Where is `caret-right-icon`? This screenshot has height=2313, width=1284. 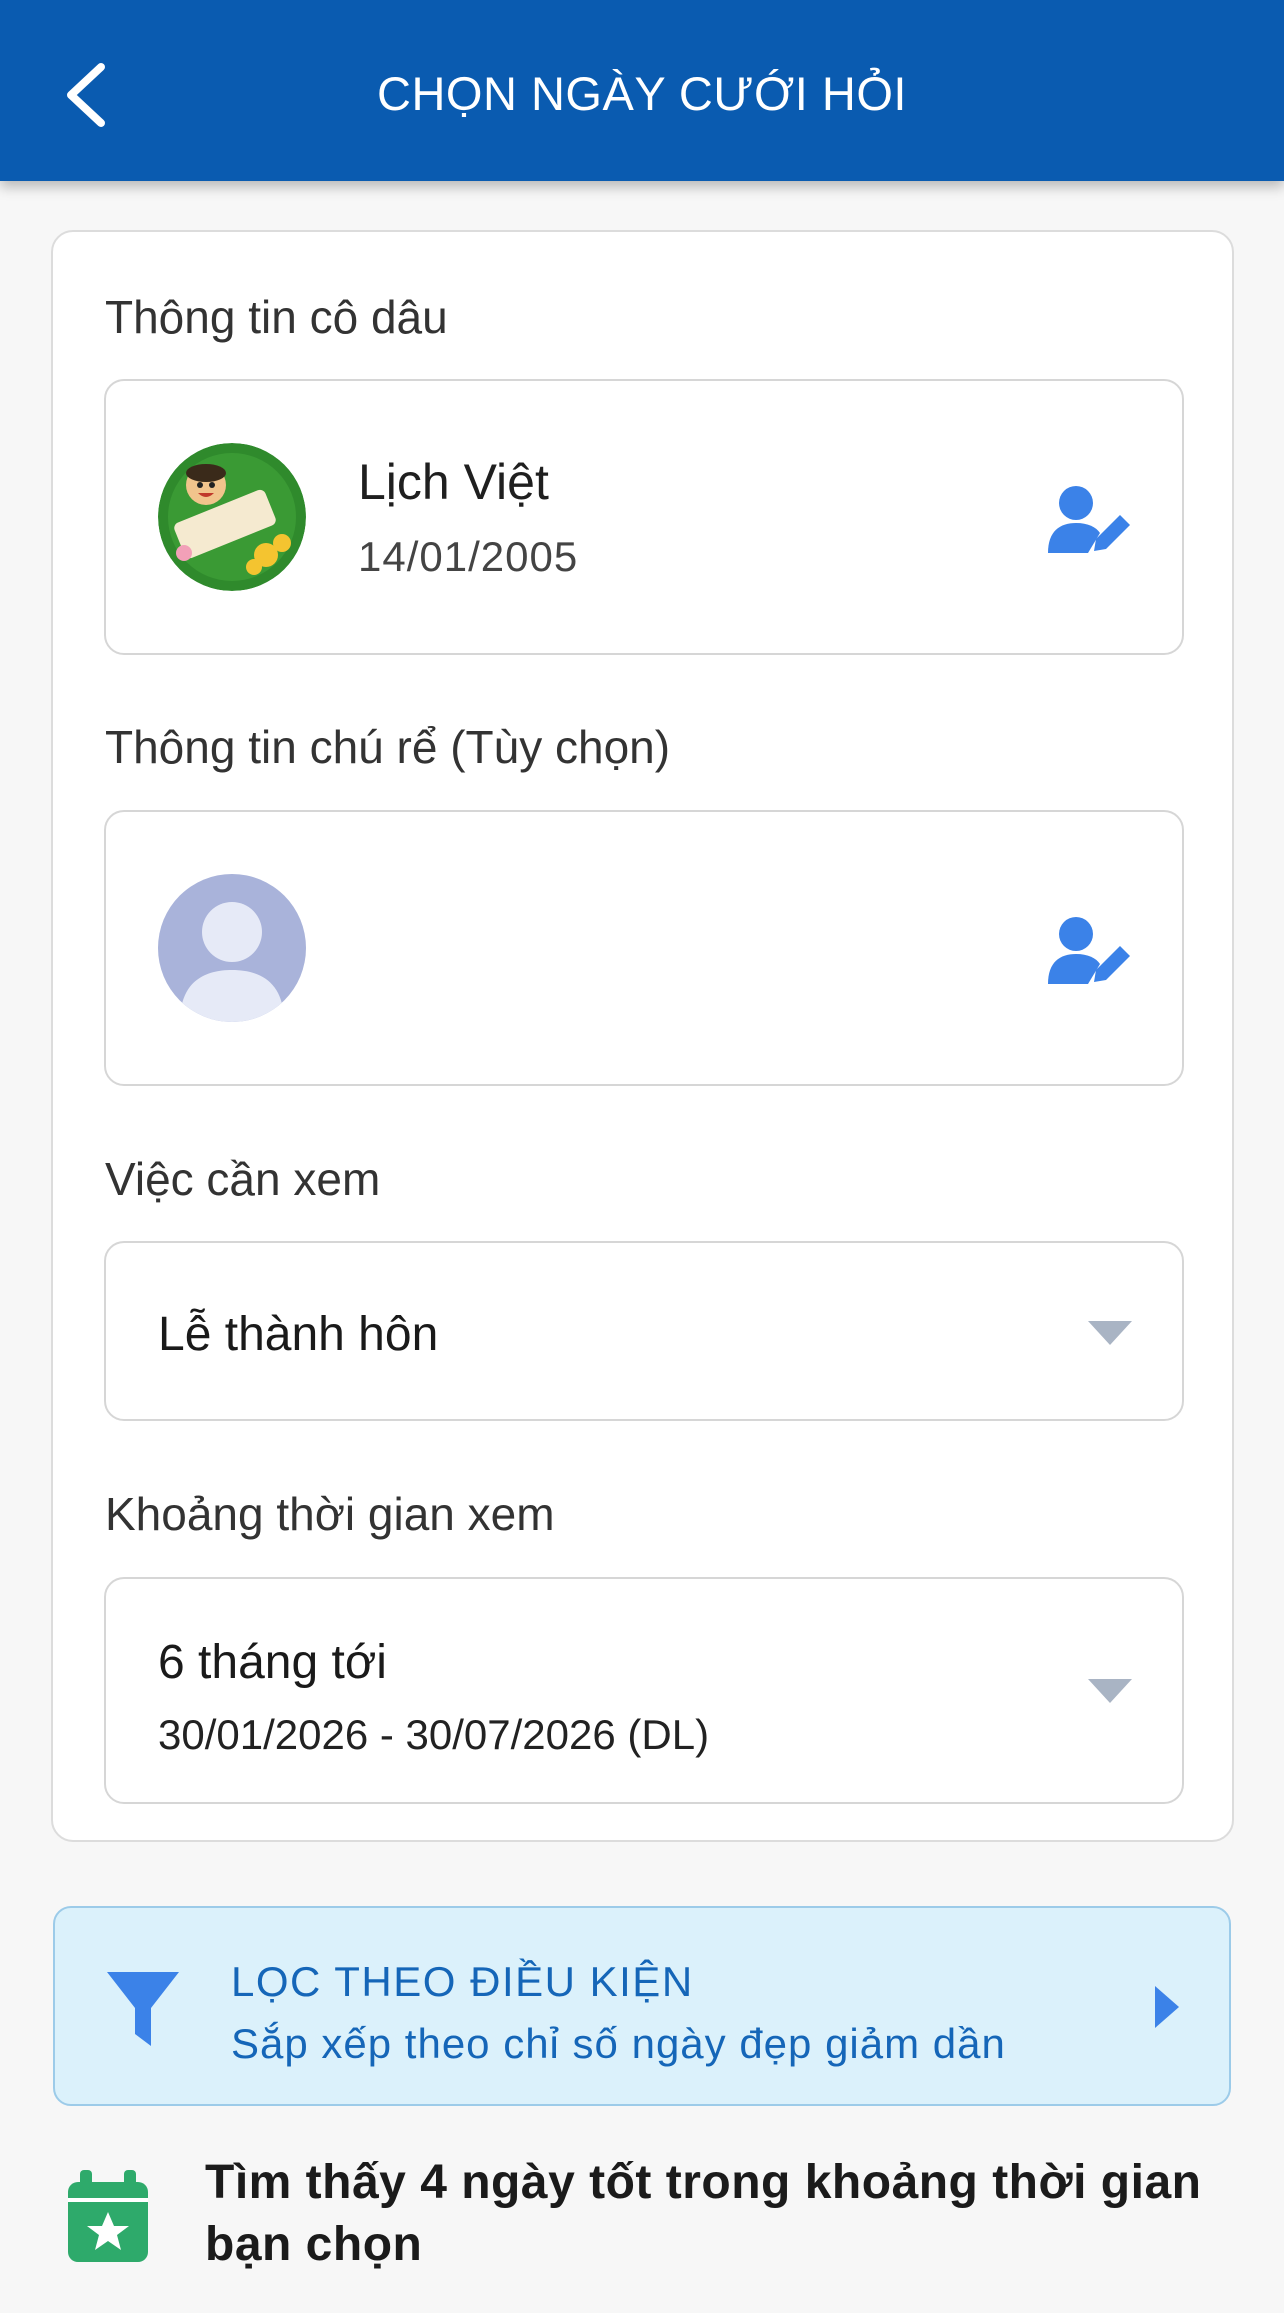 caret-right-icon is located at coordinates (1167, 2007).